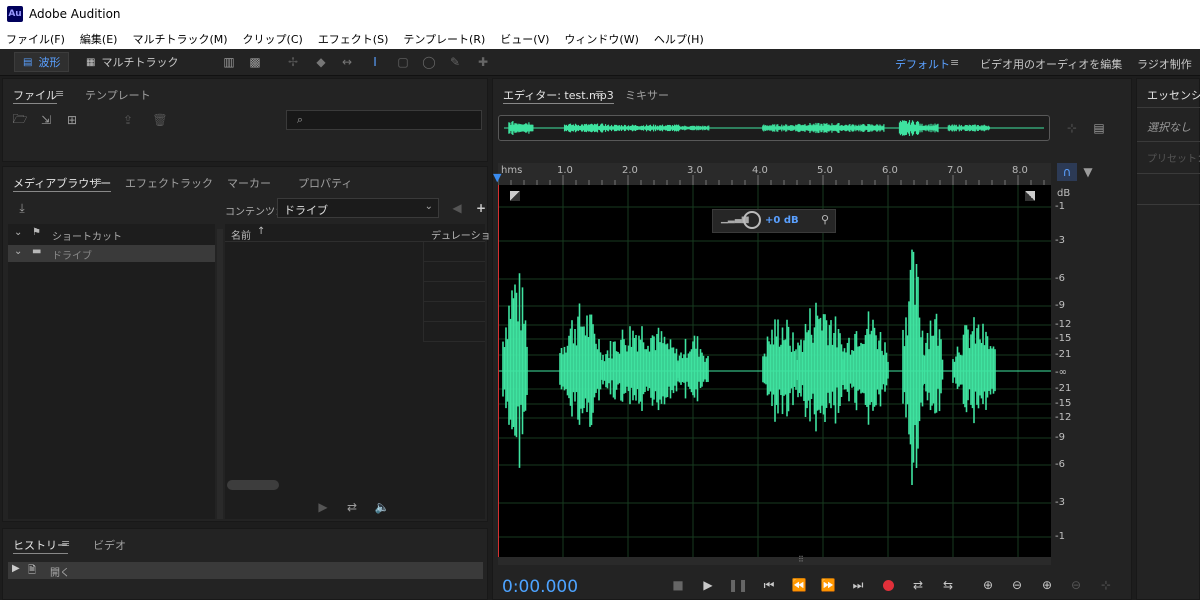 This screenshot has width=1200, height=600. What do you see at coordinates (59, 93) in the screenshot?
I see `files-panel-menu-icon: ≡` at bounding box center [59, 93].